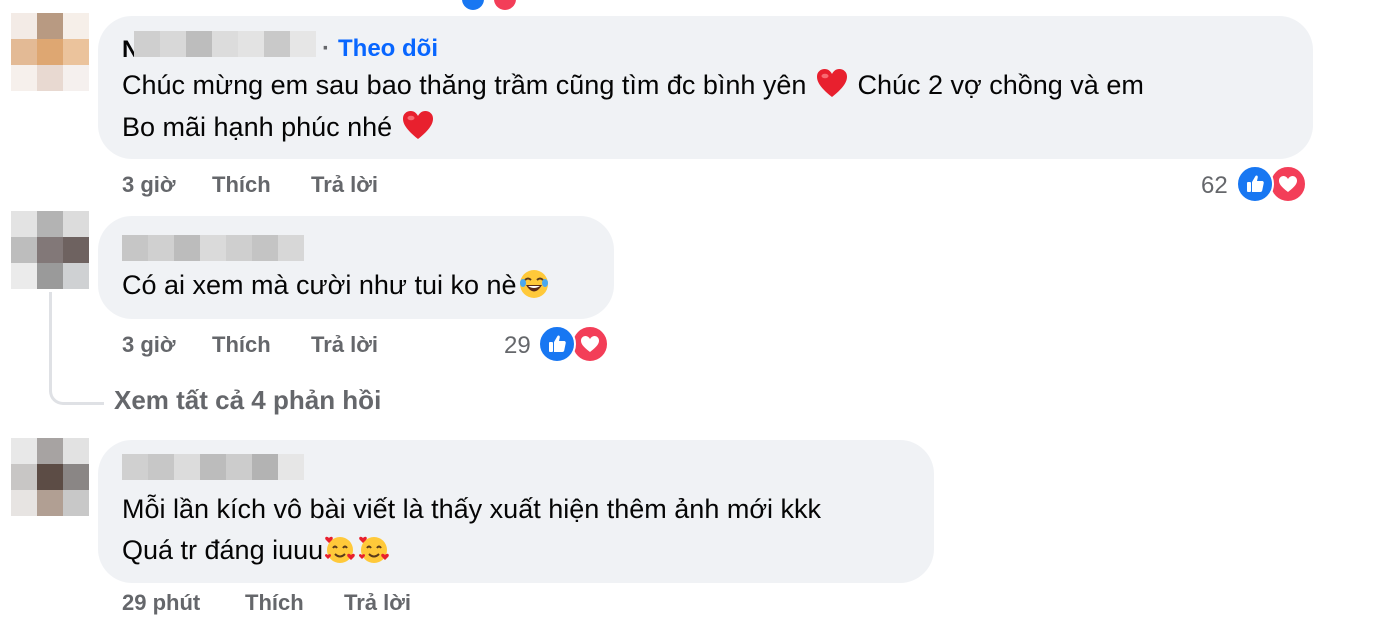 The width and height of the screenshot is (1378, 626). I want to click on top-like-icon, so click(473, 6).